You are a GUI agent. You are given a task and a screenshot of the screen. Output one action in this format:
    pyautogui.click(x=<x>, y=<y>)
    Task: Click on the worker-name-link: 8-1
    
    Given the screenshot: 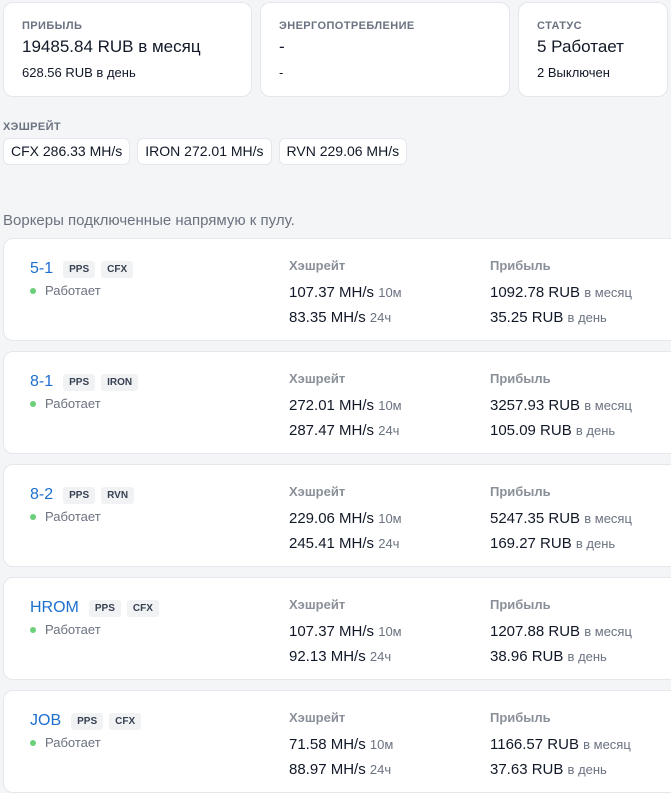 What is the action you would take?
    pyautogui.click(x=41, y=382)
    